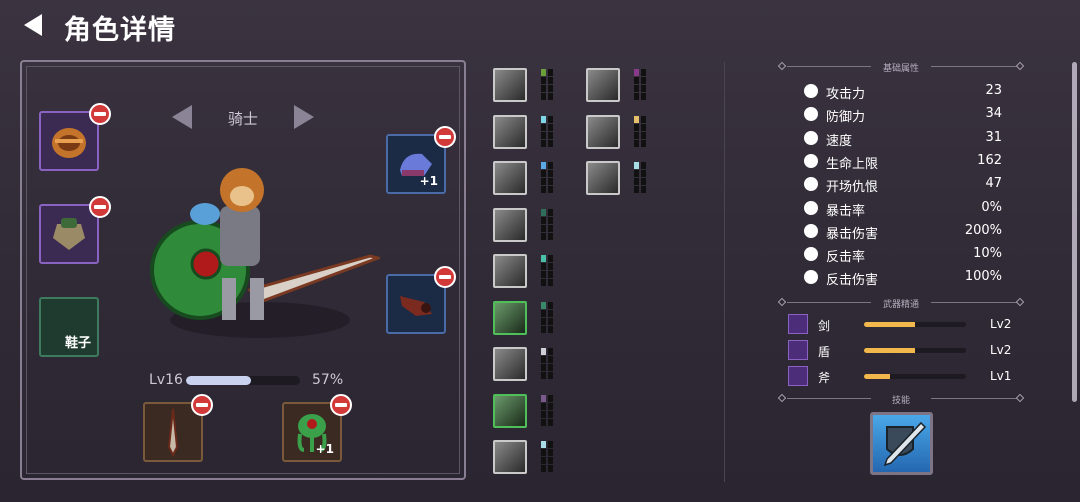 The width and height of the screenshot is (1080, 502). Describe the element at coordinates (510, 224) in the screenshot. I see `charge-icon` at that location.